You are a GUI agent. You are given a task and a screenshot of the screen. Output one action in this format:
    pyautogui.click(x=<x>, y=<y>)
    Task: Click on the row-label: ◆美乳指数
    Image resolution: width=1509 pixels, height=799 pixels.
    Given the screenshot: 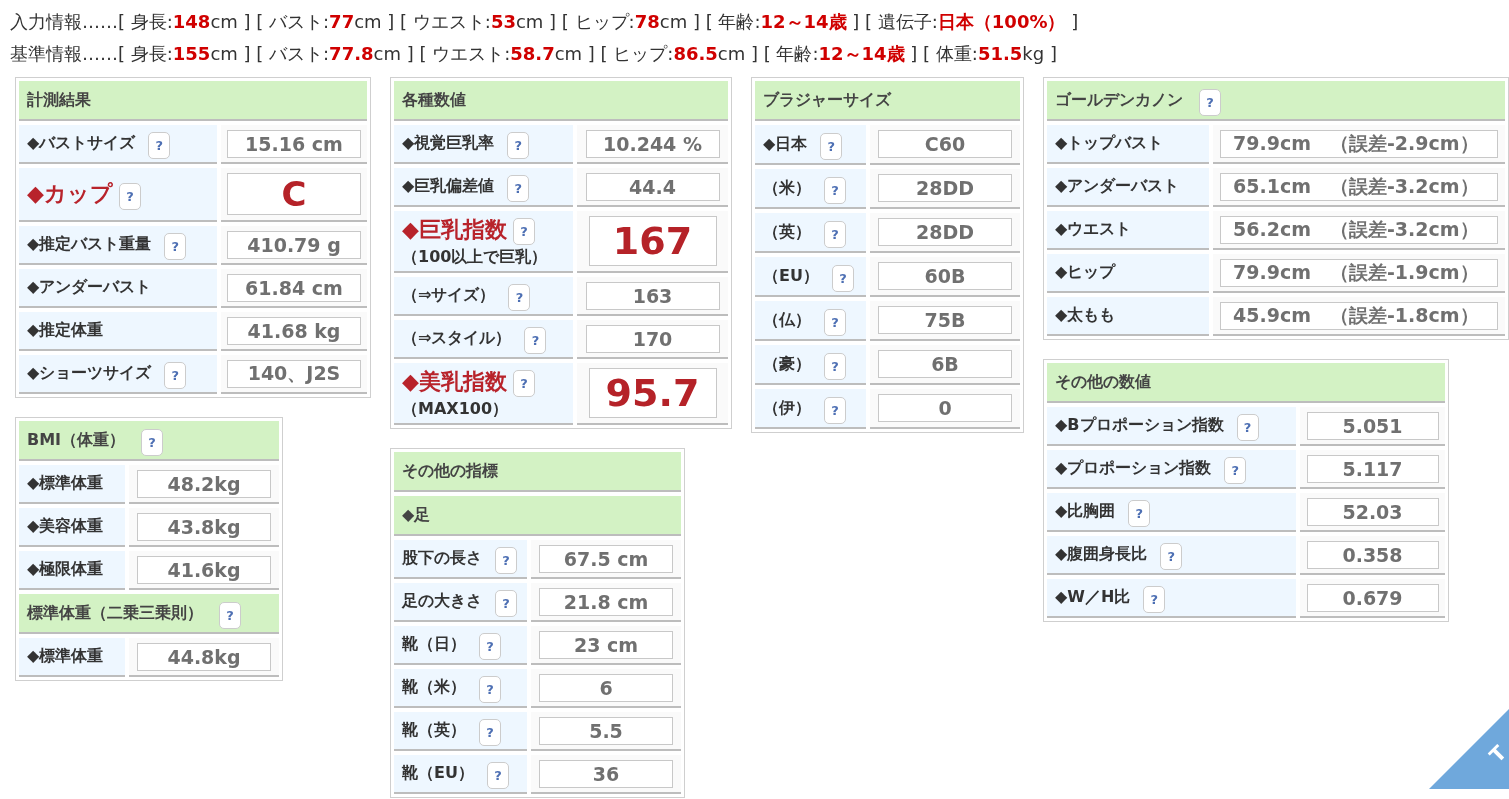 What is the action you would take?
    pyautogui.click(x=454, y=381)
    